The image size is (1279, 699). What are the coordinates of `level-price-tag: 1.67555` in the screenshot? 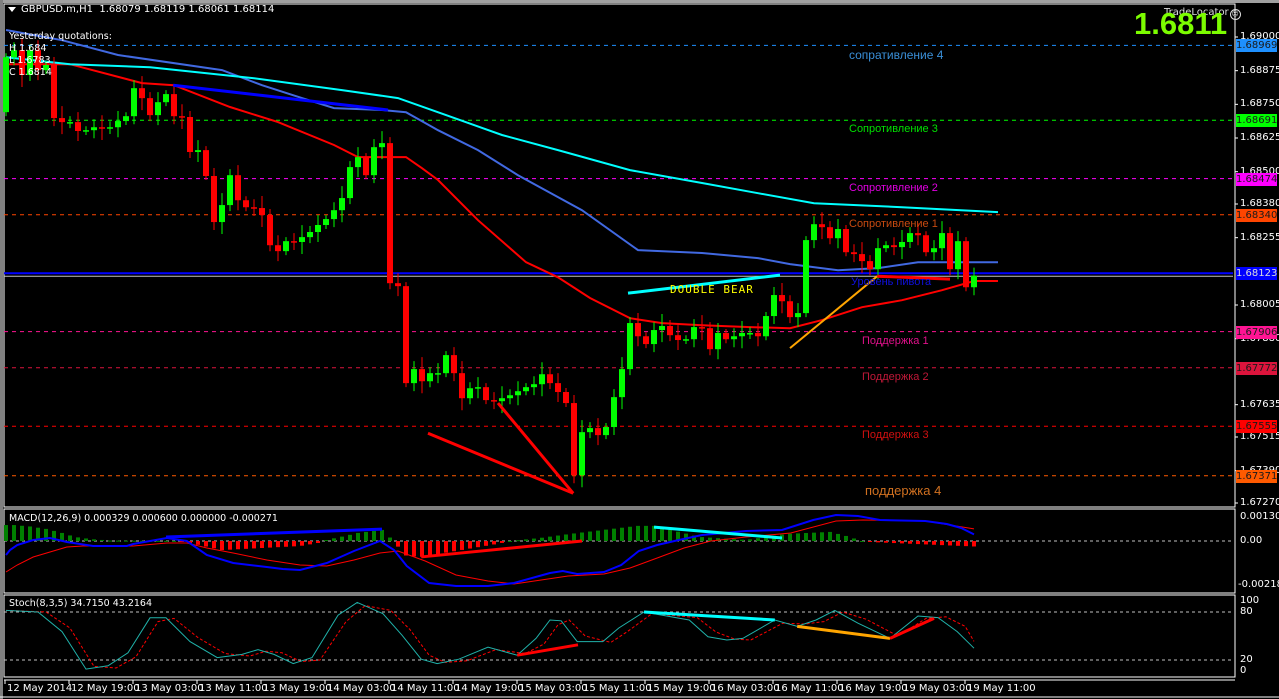 It's located at (1257, 427).